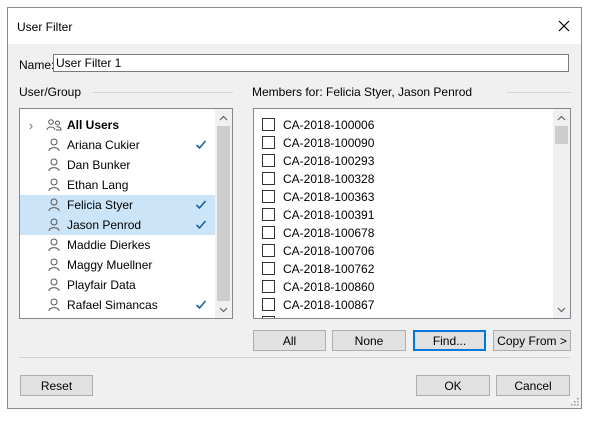 This screenshot has width=597, height=423. What do you see at coordinates (329, 233) in the screenshot?
I see `member-name: CA-2018-100678` at bounding box center [329, 233].